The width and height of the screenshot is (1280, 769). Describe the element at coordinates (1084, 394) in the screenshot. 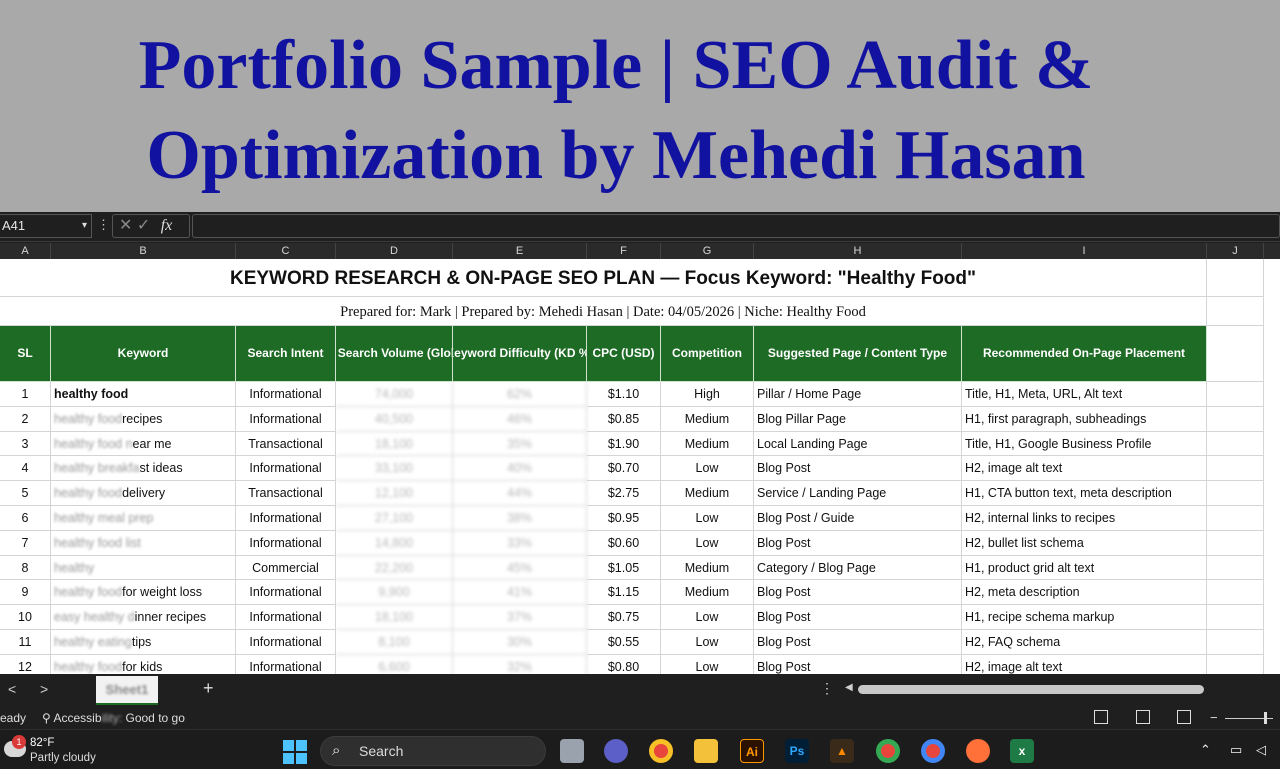

I see `cell-placement: Title, H1, Meta, URL, Alt text` at that location.